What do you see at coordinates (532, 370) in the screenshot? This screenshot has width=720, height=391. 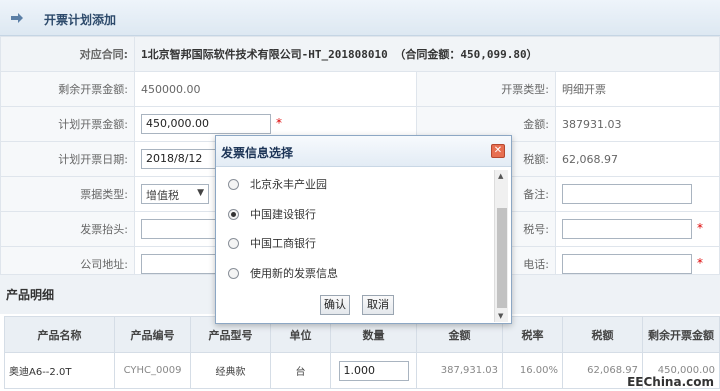 I see `cell-rate: 16.00%` at bounding box center [532, 370].